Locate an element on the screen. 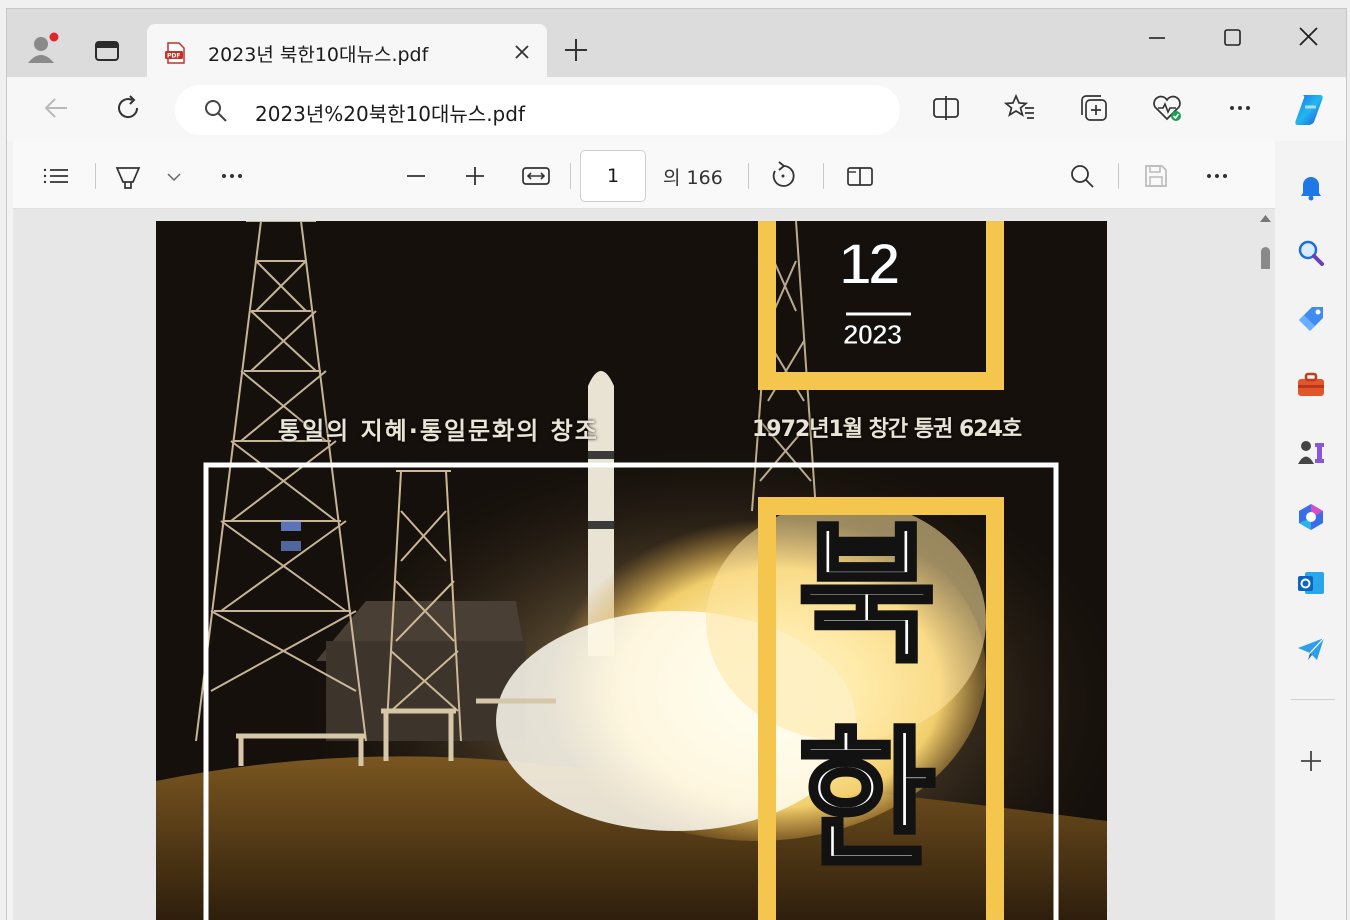 The height and width of the screenshot is (920, 1350). profile-icon is located at coordinates (43, 49).